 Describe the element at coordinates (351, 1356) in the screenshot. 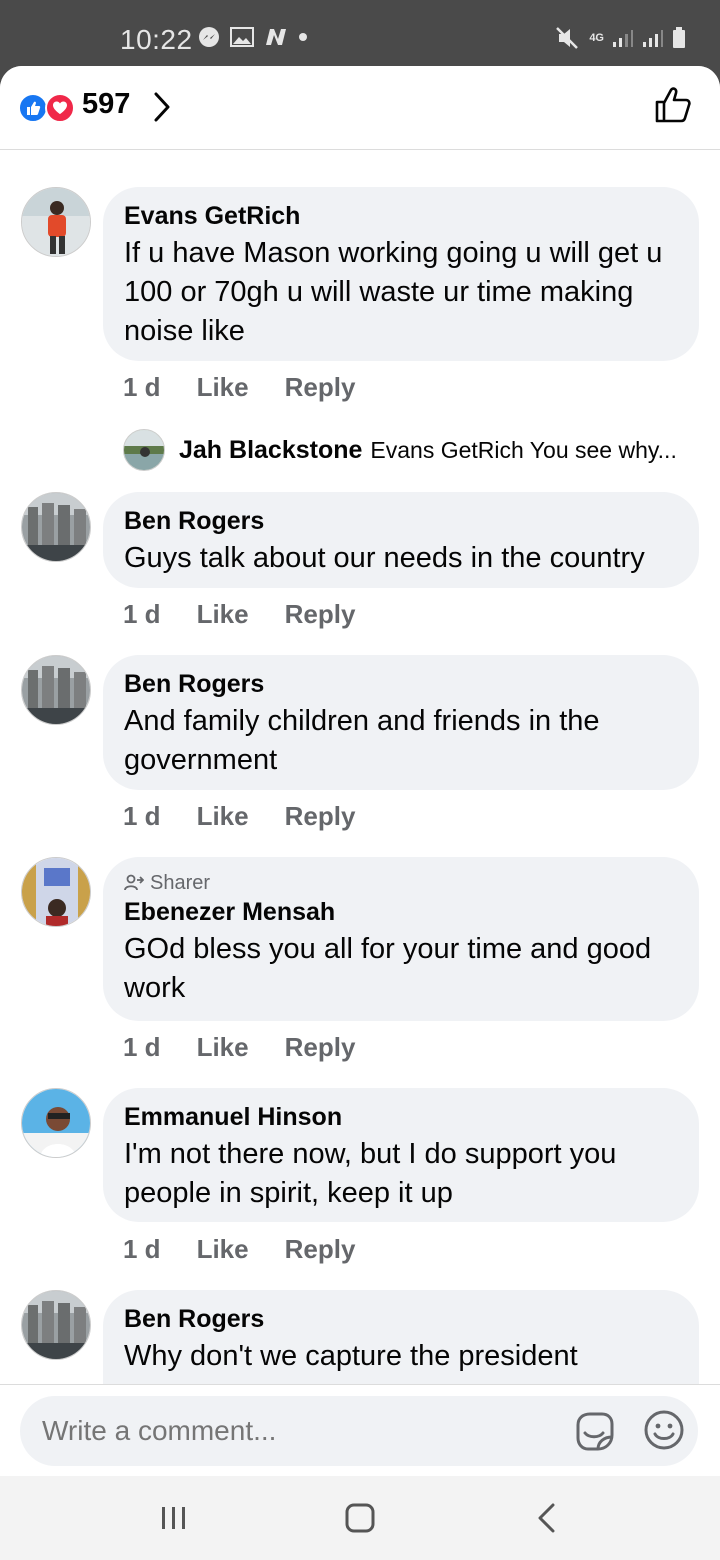

I see `comment-text: Why don't we capture the president` at that location.